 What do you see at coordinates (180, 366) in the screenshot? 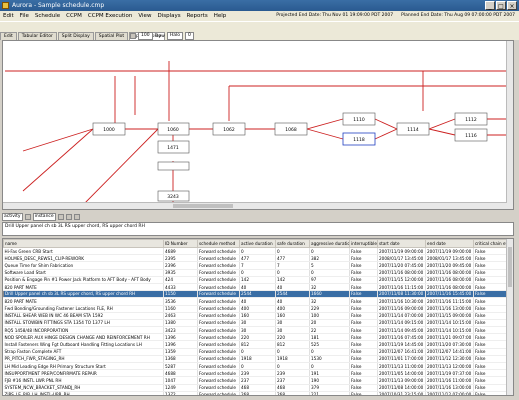
I see `table-cell: 5287` at bounding box center [180, 366].